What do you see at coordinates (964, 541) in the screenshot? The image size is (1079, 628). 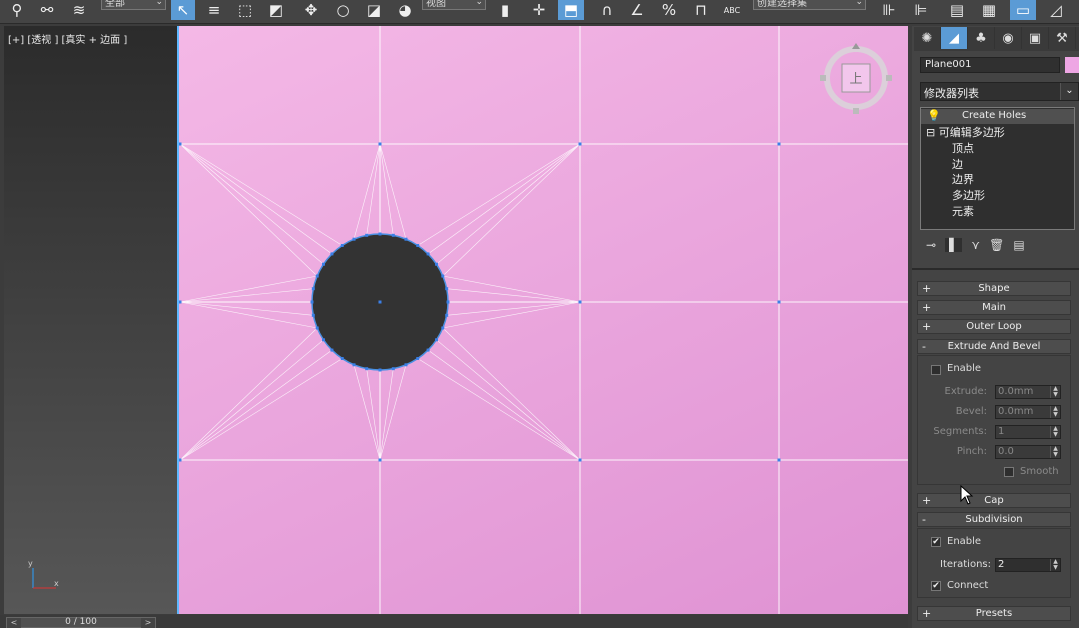 I see `subdivision-enable-label: Enable` at bounding box center [964, 541].